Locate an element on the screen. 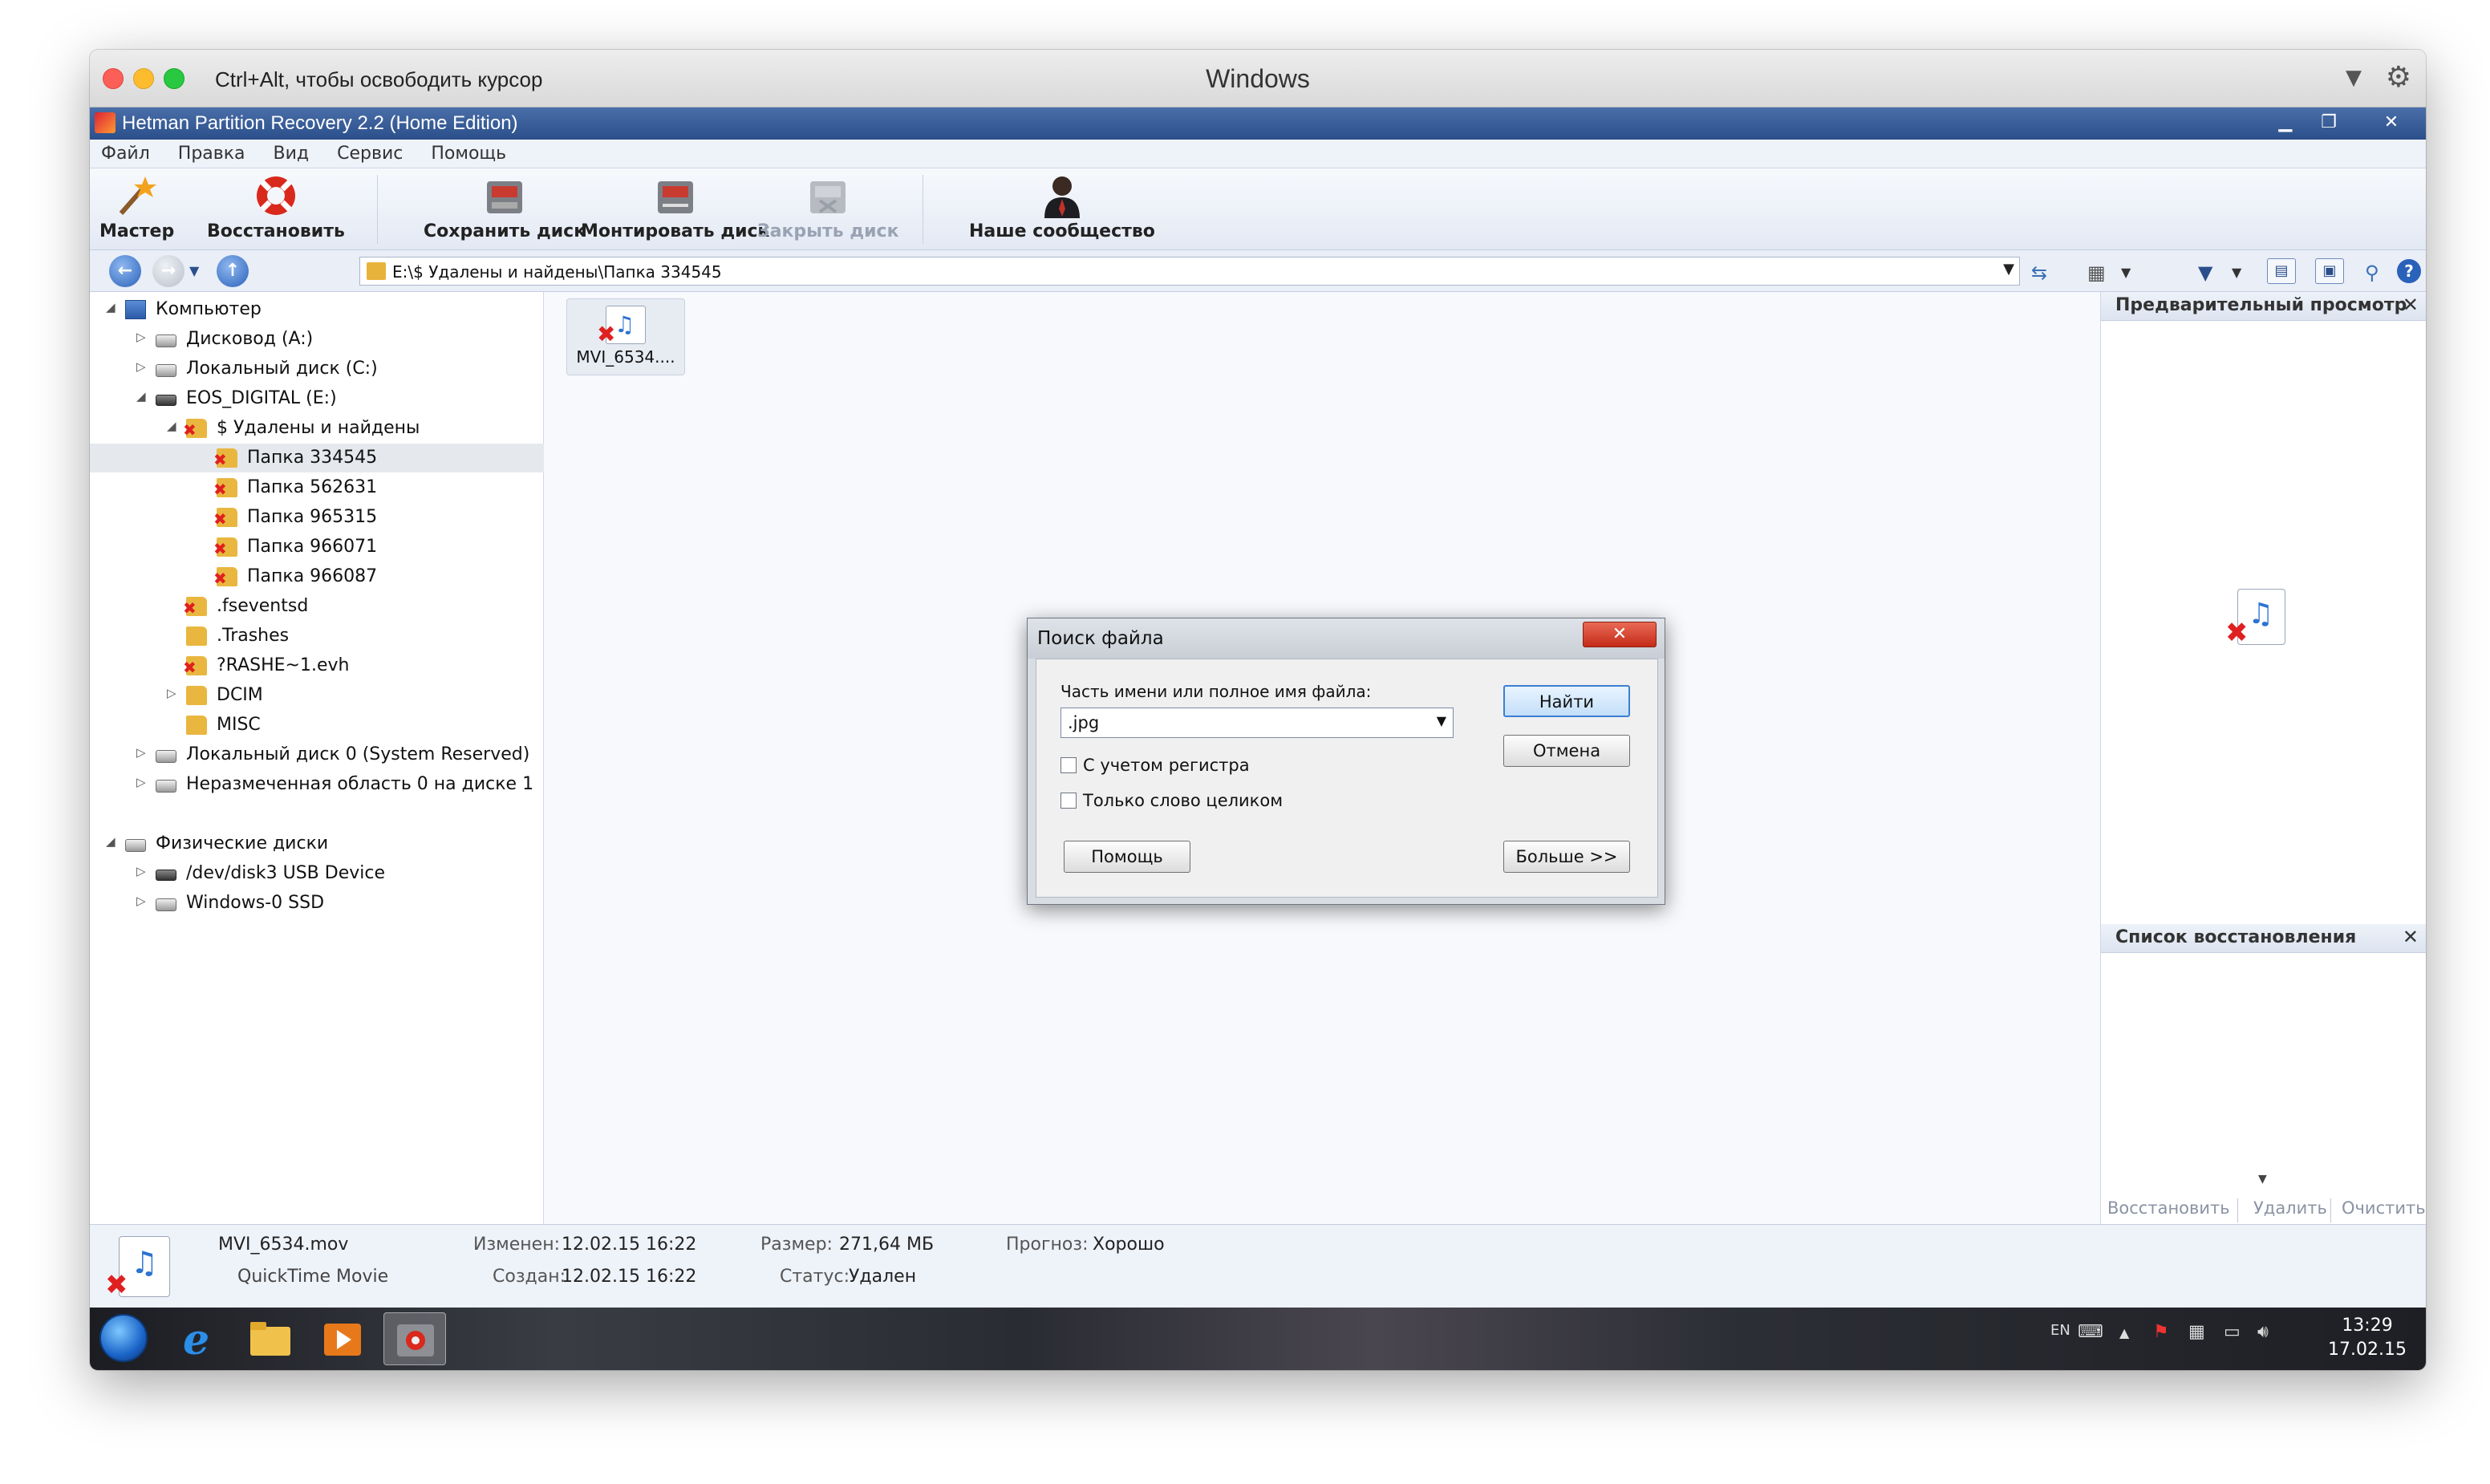 This screenshot has width=2490, height=1484. explorer-folder-icon is located at coordinates (270, 1339).